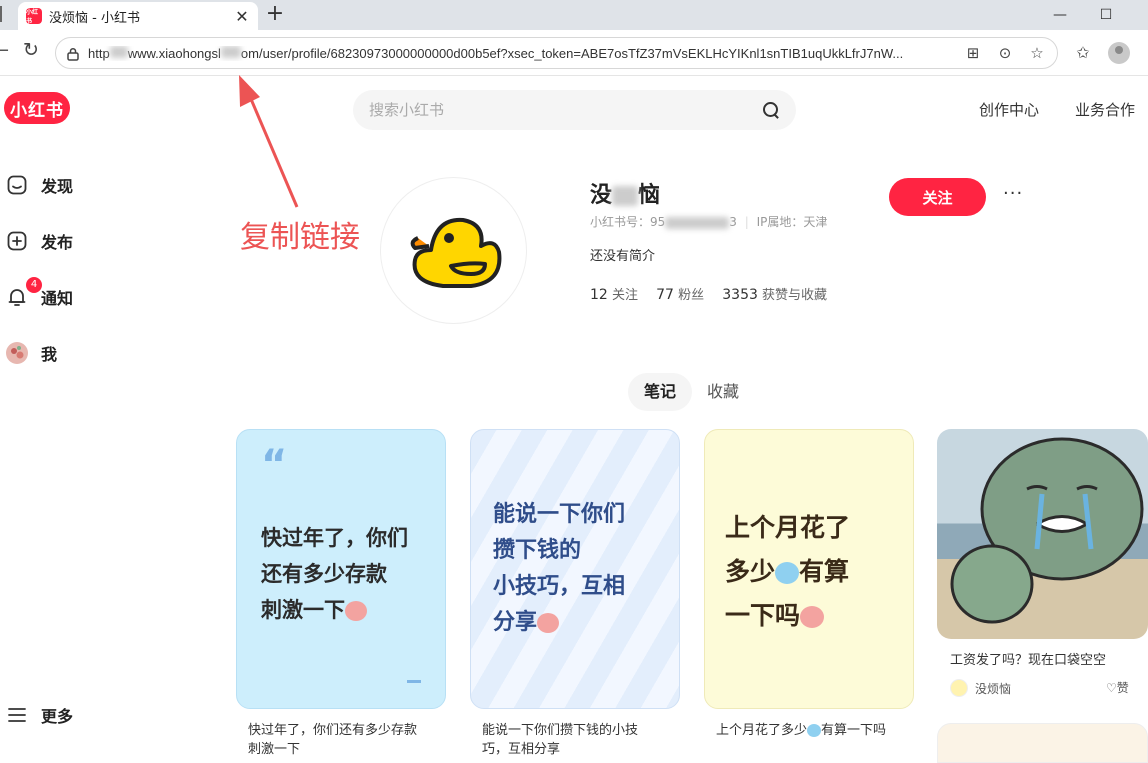 Image resolution: width=1148 pixels, height=763 pixels. I want to click on sidebar-item-notifications: 4 通知, so click(40, 294).